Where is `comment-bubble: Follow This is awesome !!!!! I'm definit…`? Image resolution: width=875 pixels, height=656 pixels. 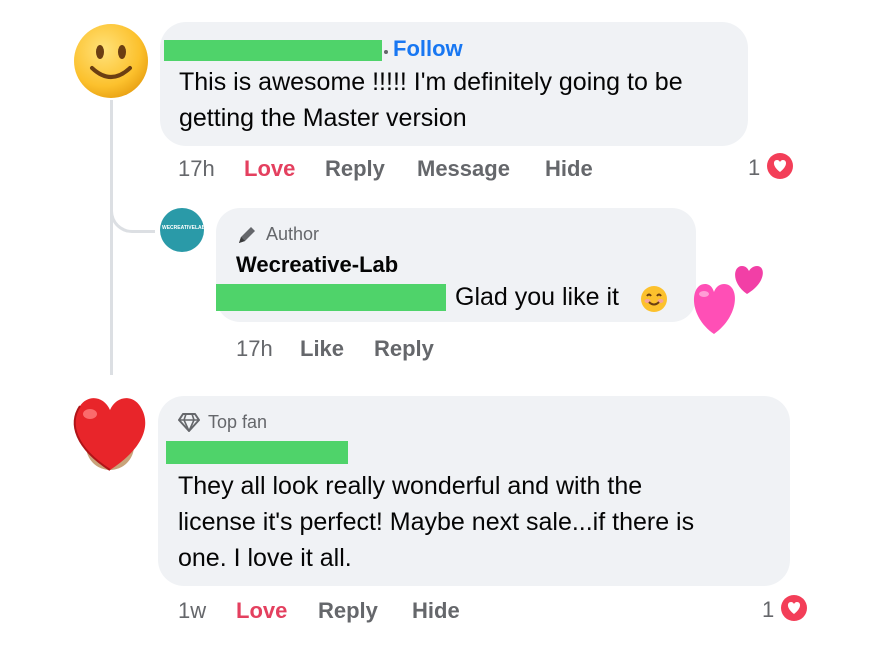 comment-bubble: Follow This is awesome !!!!! I'm definit… is located at coordinates (454, 84).